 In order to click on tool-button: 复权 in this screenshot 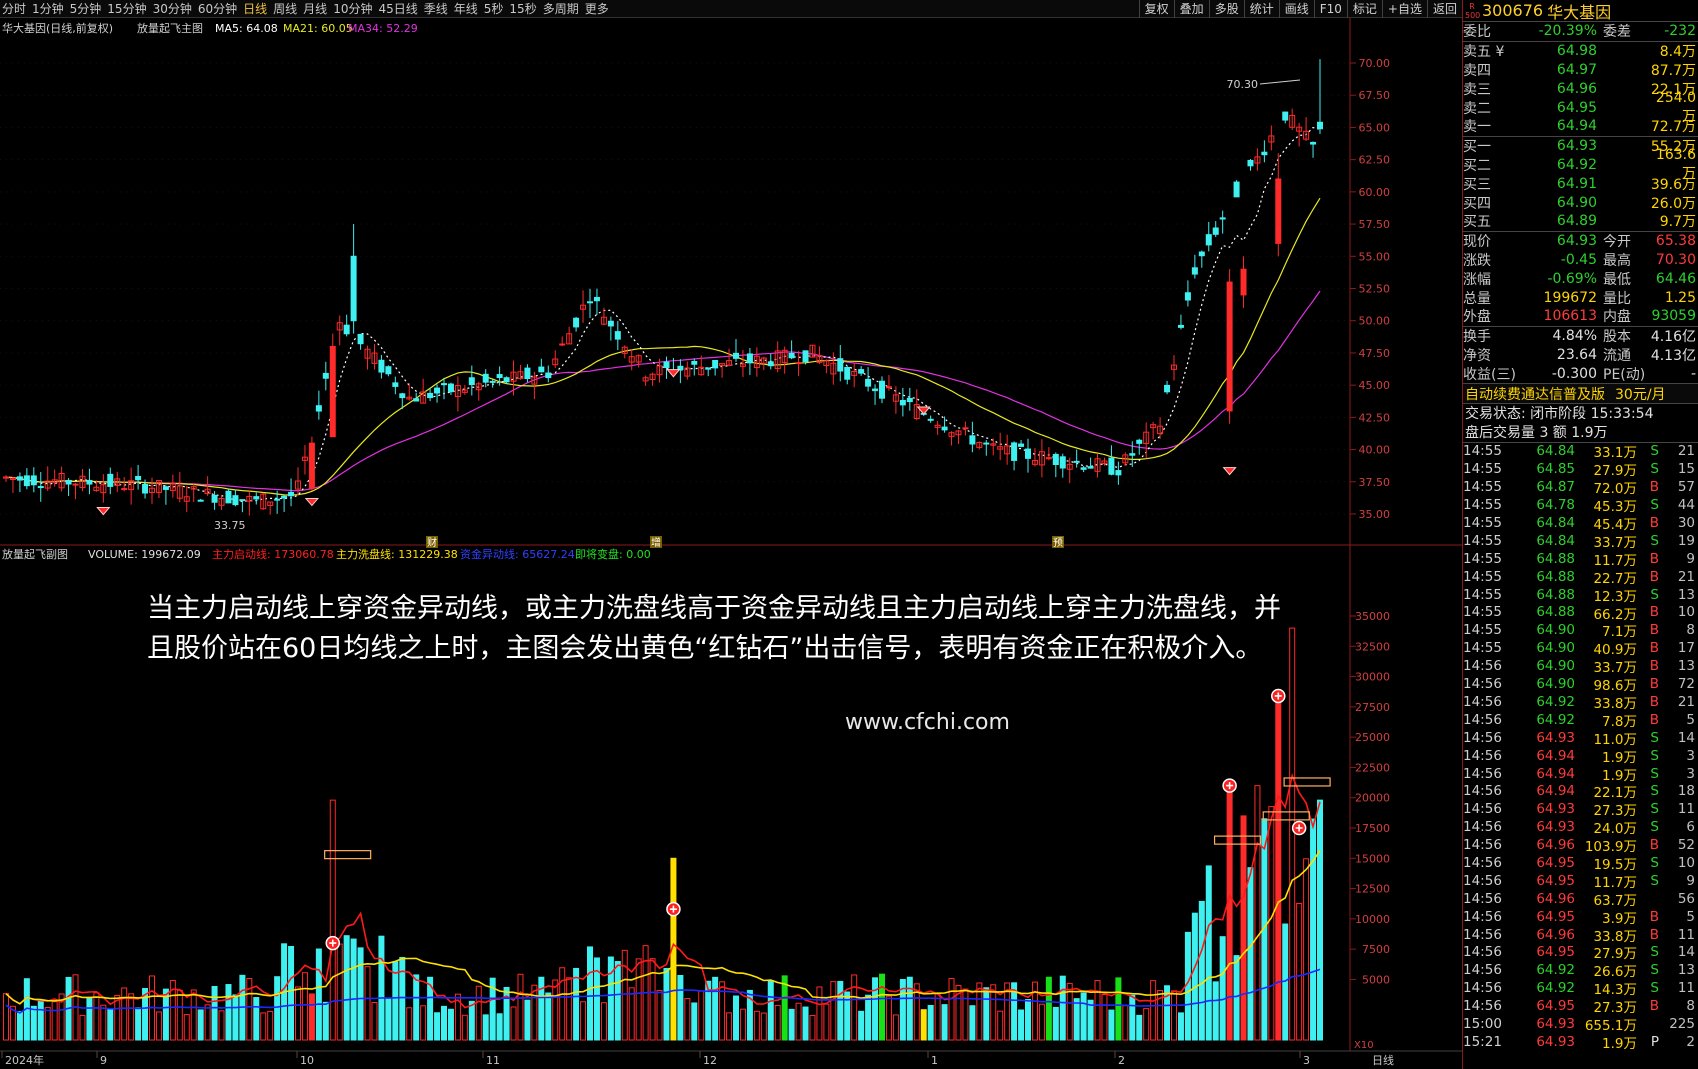, I will do `click(1156, 9)`.